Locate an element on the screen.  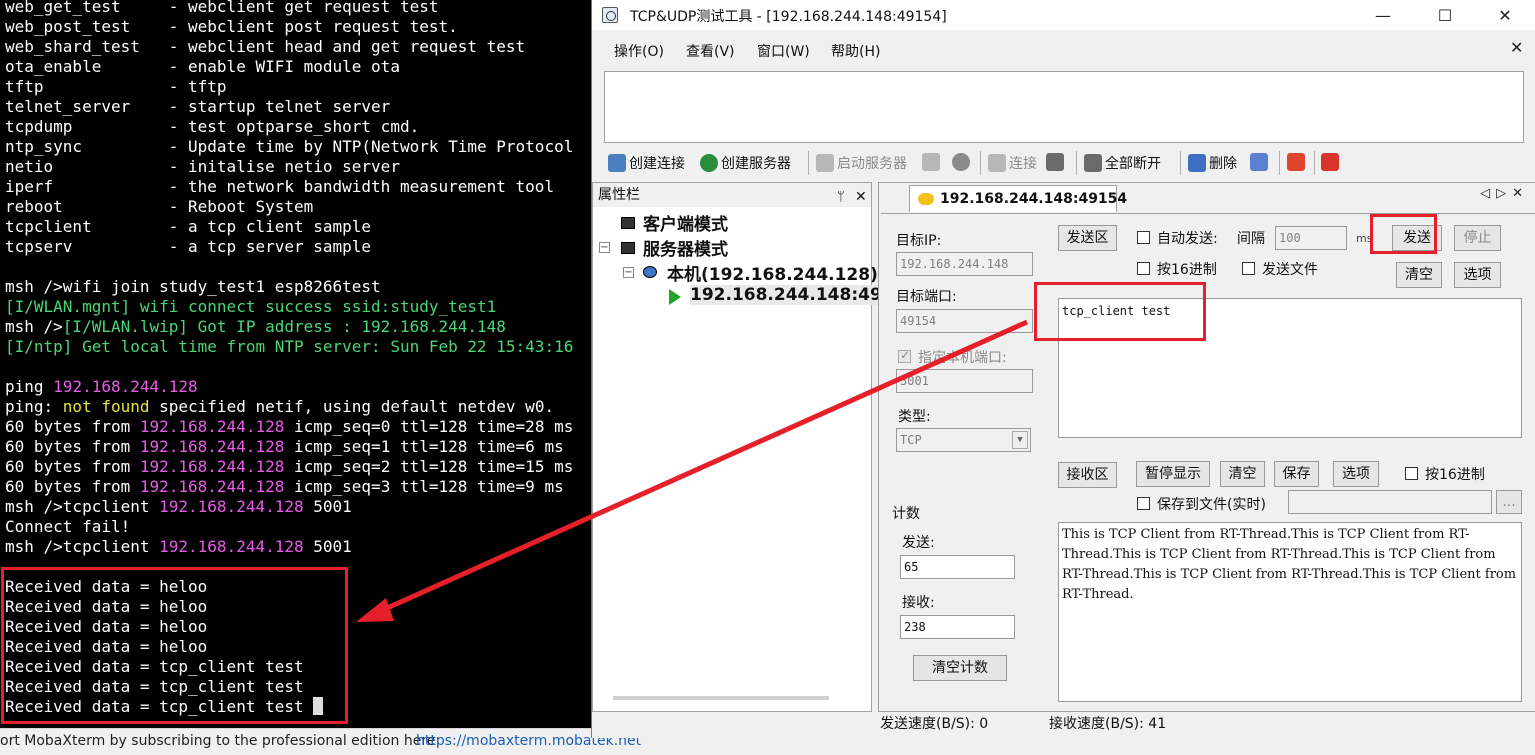
terminal-text: Received data = tcp_client test is located at coordinates (154, 666).